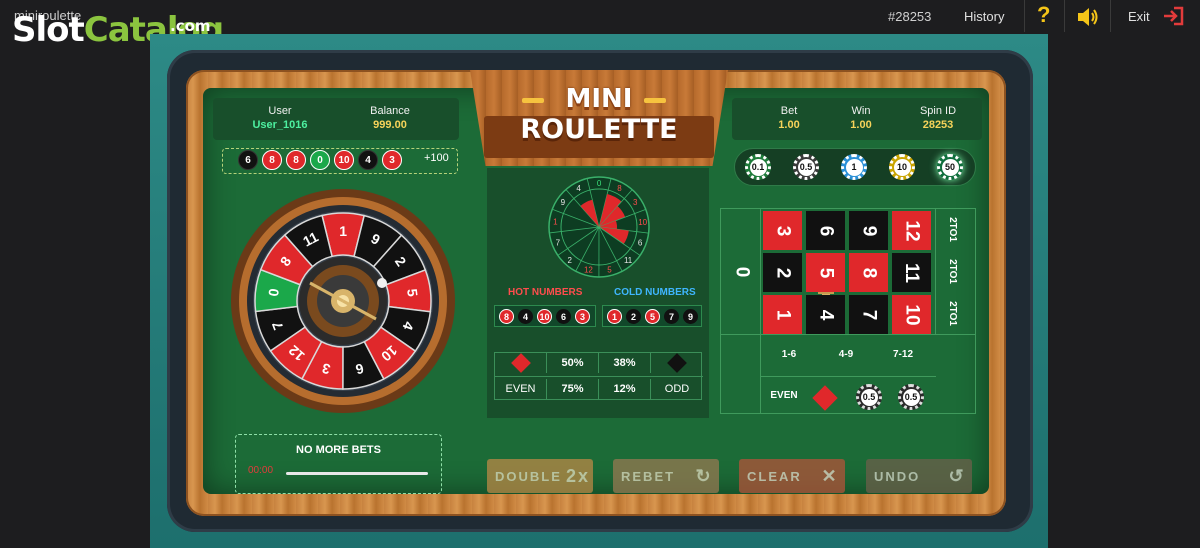 Image resolution: width=1200 pixels, height=548 pixels. Describe the element at coordinates (868, 230) in the screenshot. I see `bet-number-9: 9` at that location.